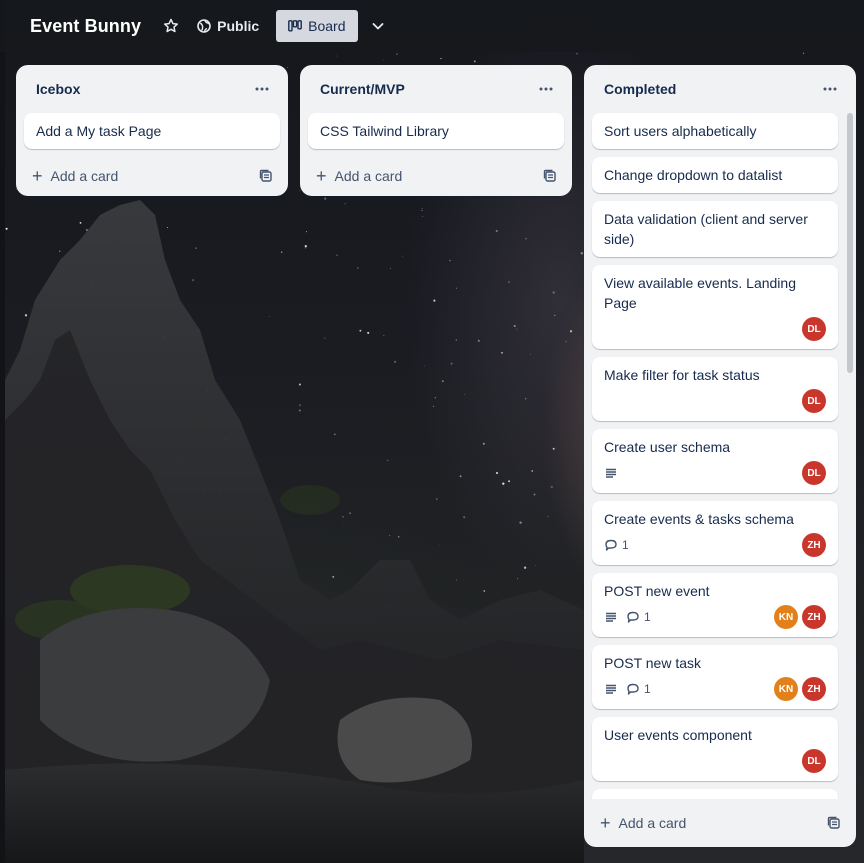 This screenshot has height=863, width=864. I want to click on card: Sort users alphabetically, so click(715, 131).